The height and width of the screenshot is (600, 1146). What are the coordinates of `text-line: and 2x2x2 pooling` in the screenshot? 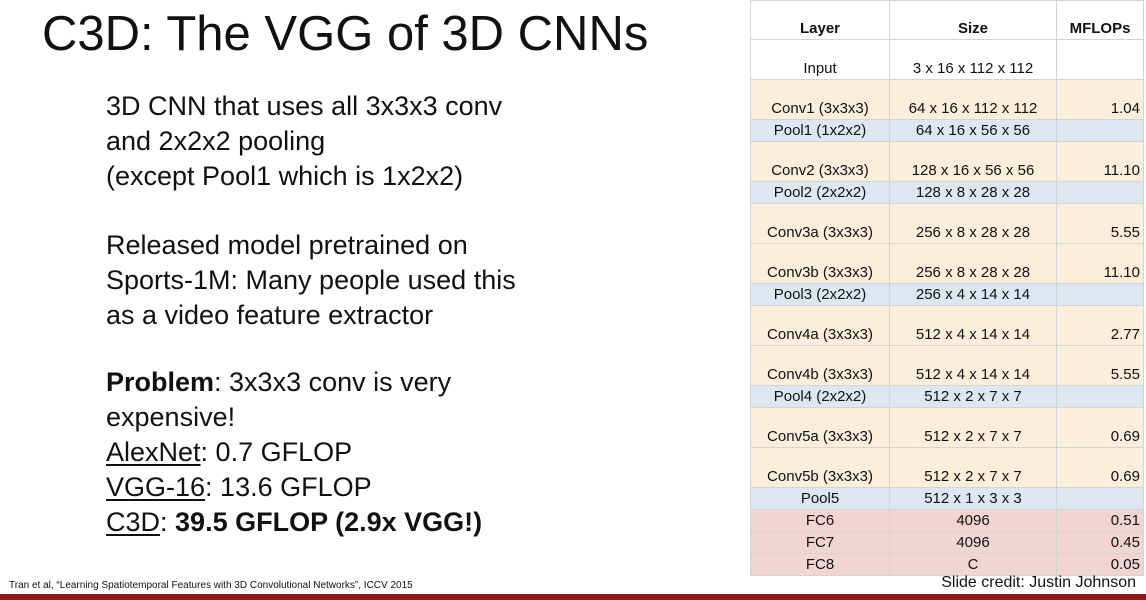 It's located at (216, 141).